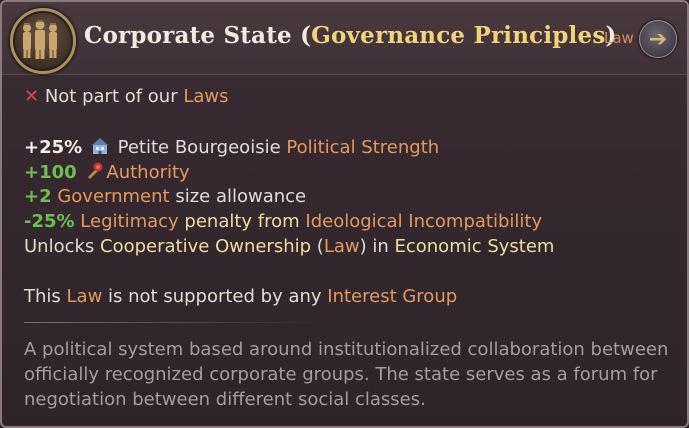 This screenshot has width=689, height=428. I want to click on interest-group-link: Interest Group, so click(392, 296).